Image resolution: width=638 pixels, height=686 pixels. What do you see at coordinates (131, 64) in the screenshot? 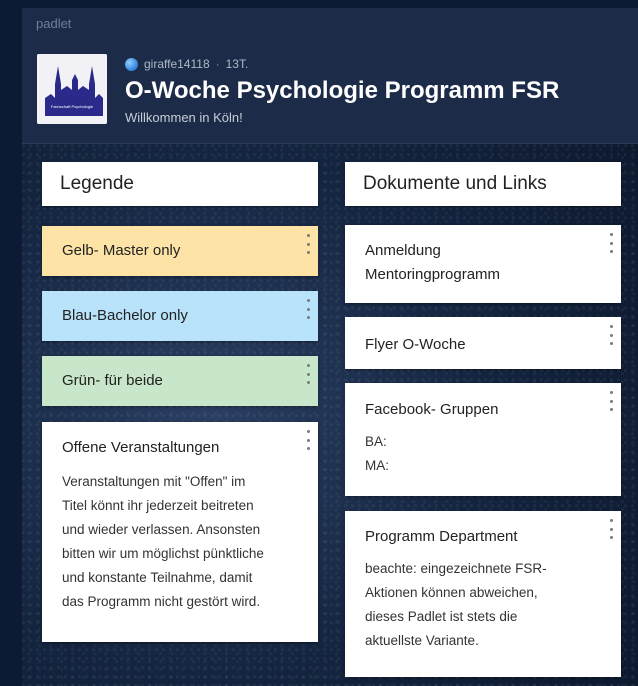
I see `globe-icon` at bounding box center [131, 64].